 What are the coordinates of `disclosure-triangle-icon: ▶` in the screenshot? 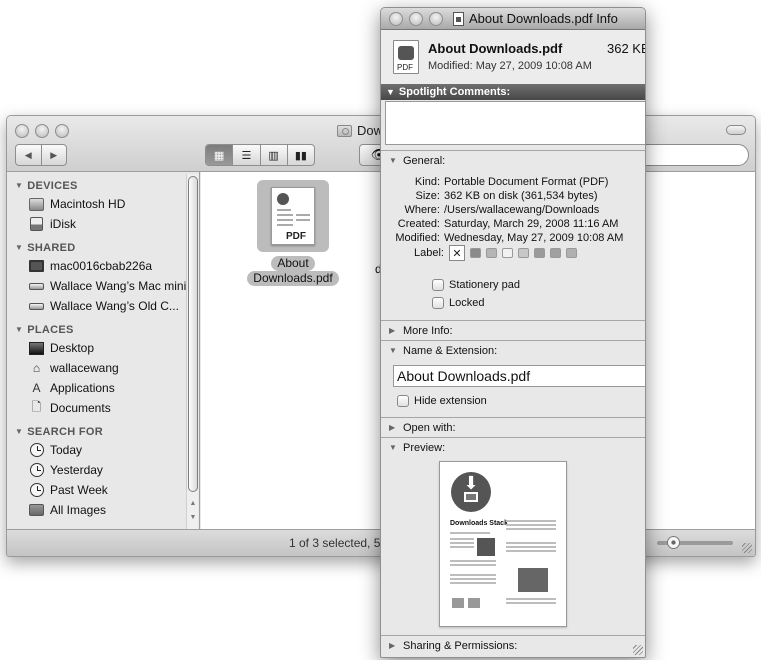 It's located at (392, 427).